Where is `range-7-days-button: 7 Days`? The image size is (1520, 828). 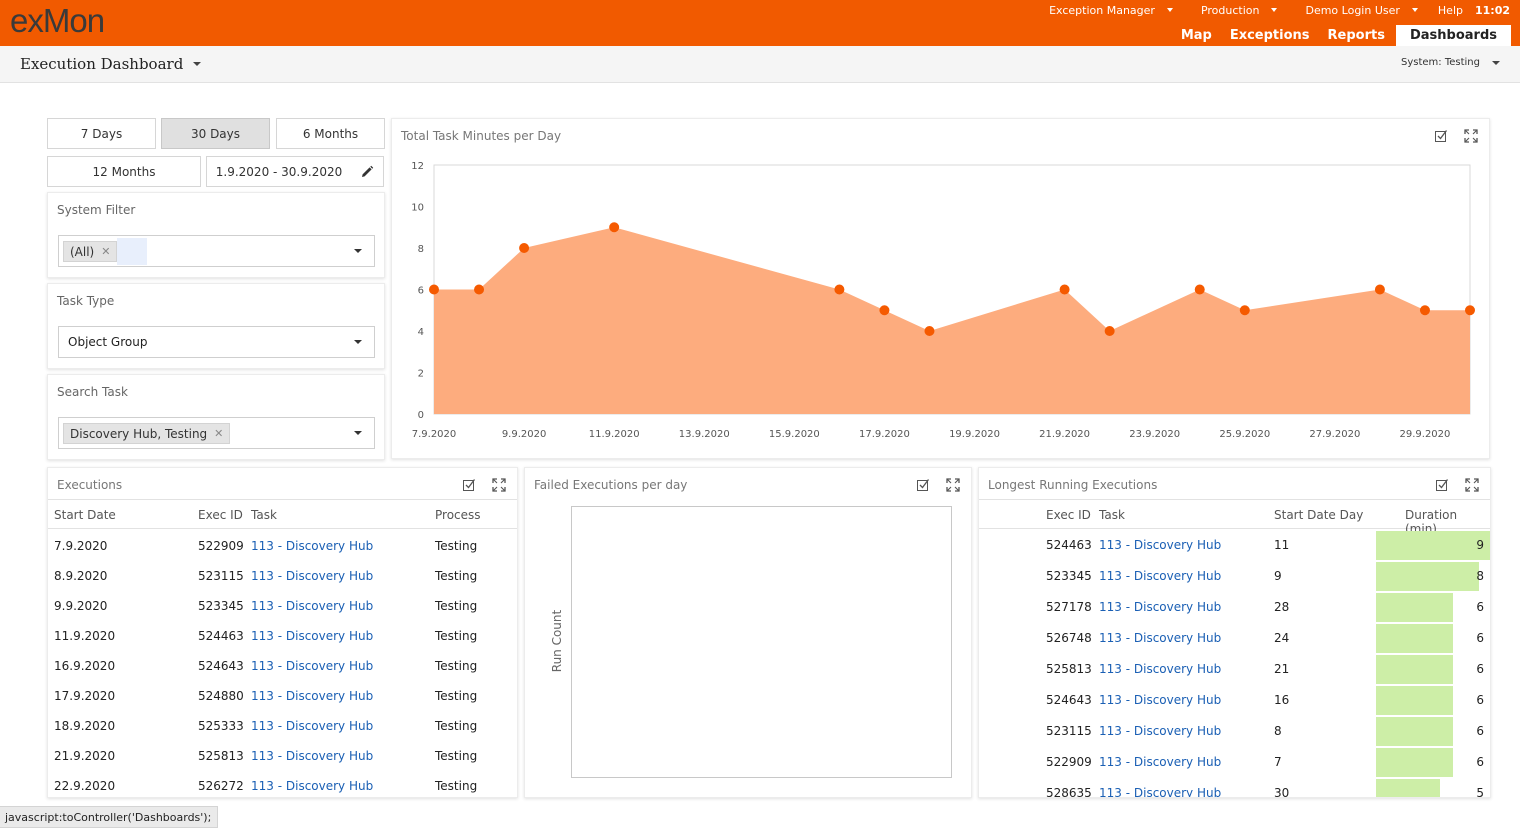 range-7-days-button: 7 Days is located at coordinates (101, 133).